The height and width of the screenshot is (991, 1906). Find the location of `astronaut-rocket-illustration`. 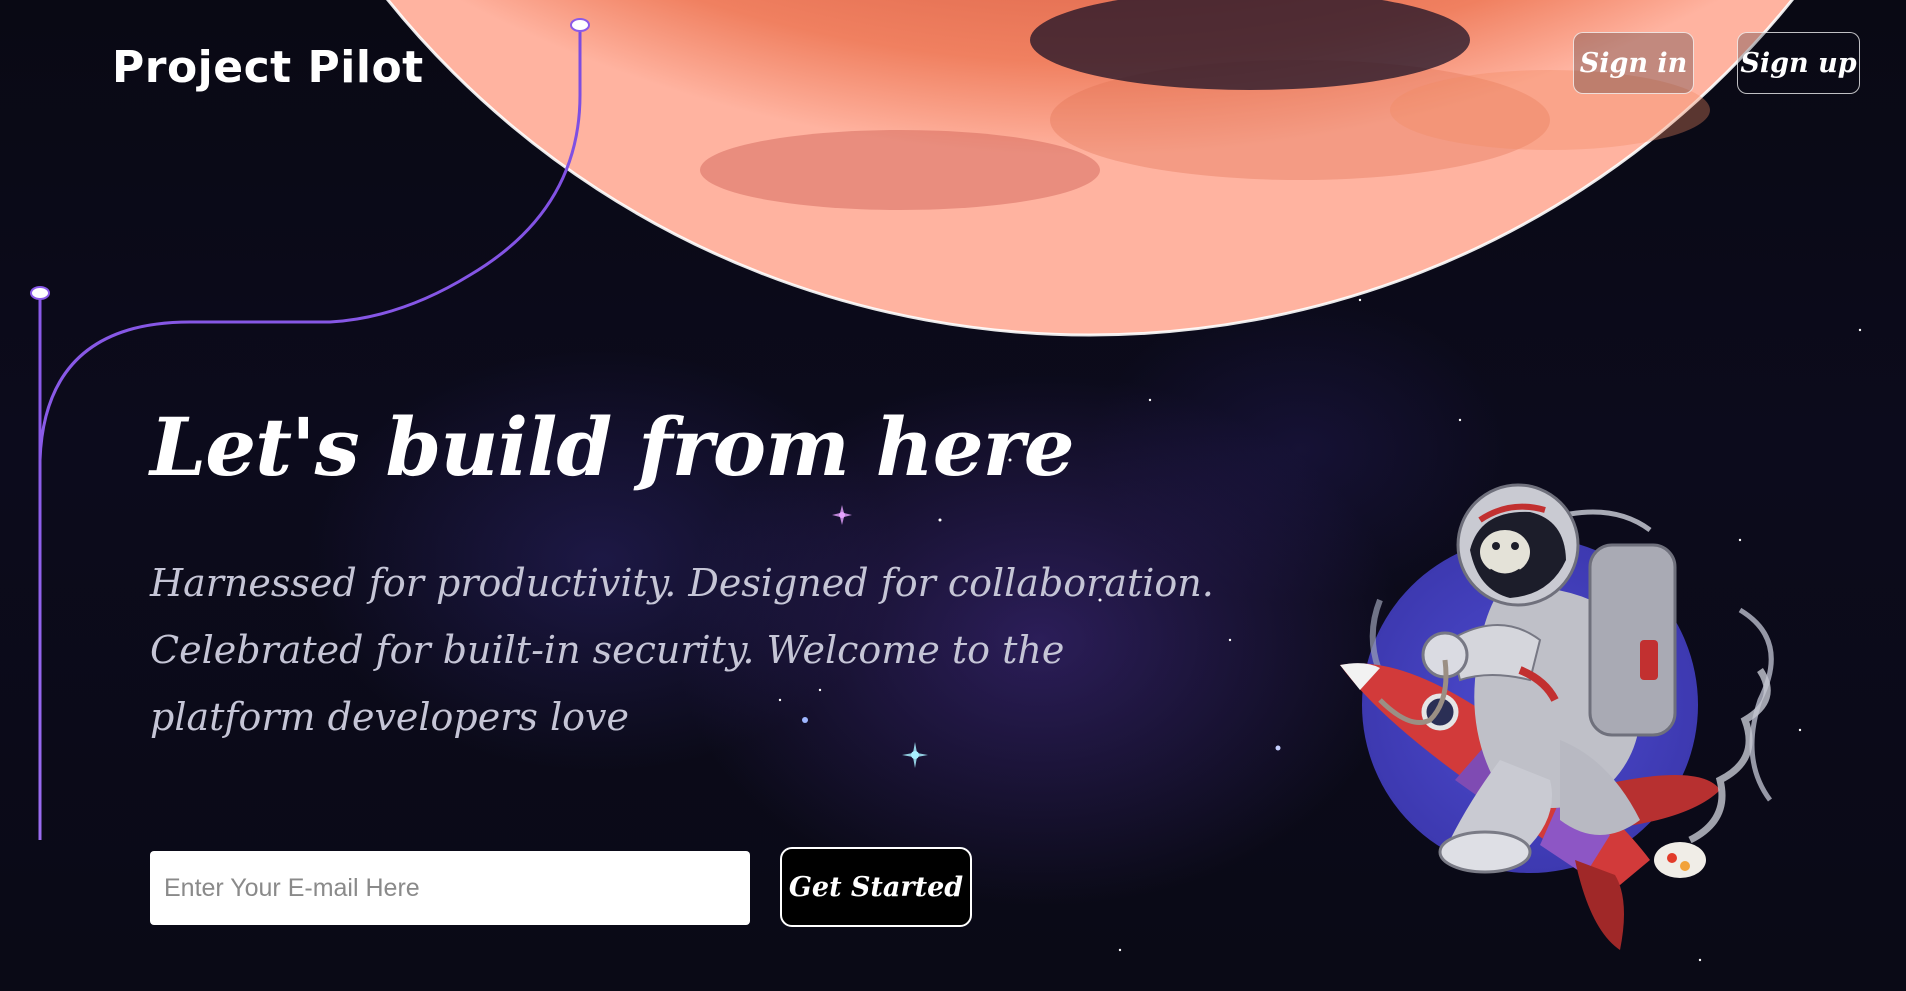

astronaut-rocket-illustration is located at coordinates (1557, 716).